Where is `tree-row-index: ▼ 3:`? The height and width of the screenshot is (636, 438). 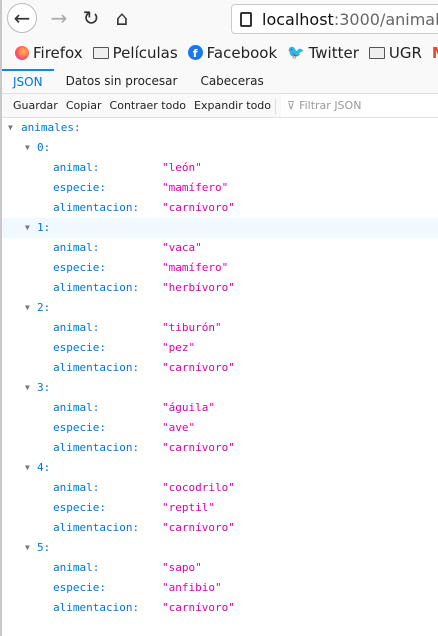 tree-row-index: ▼ 3: is located at coordinates (220, 388).